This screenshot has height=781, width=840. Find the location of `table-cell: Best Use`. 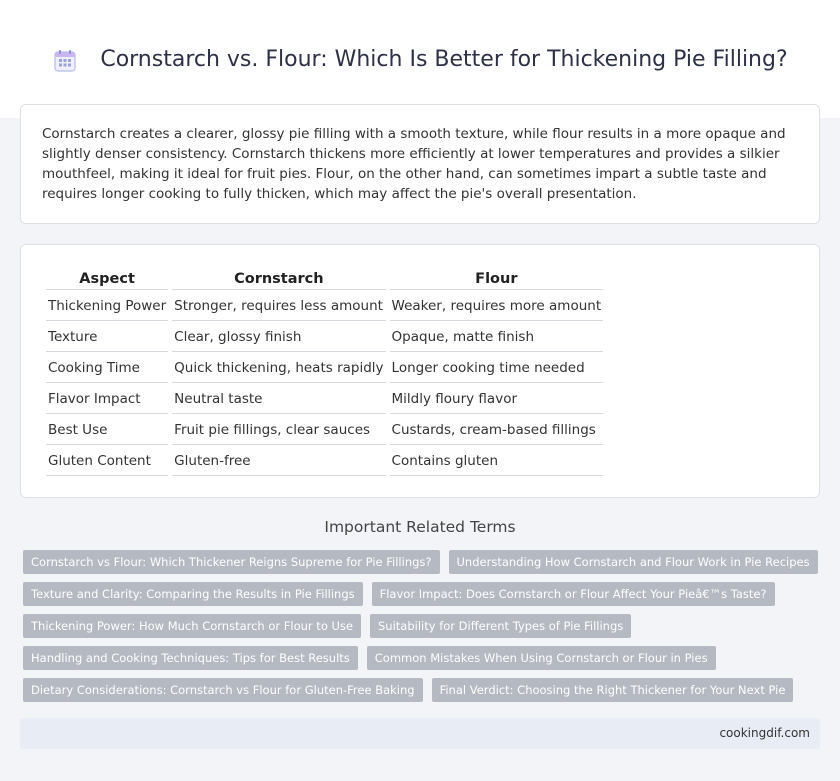

table-cell: Best Use is located at coordinates (107, 430).